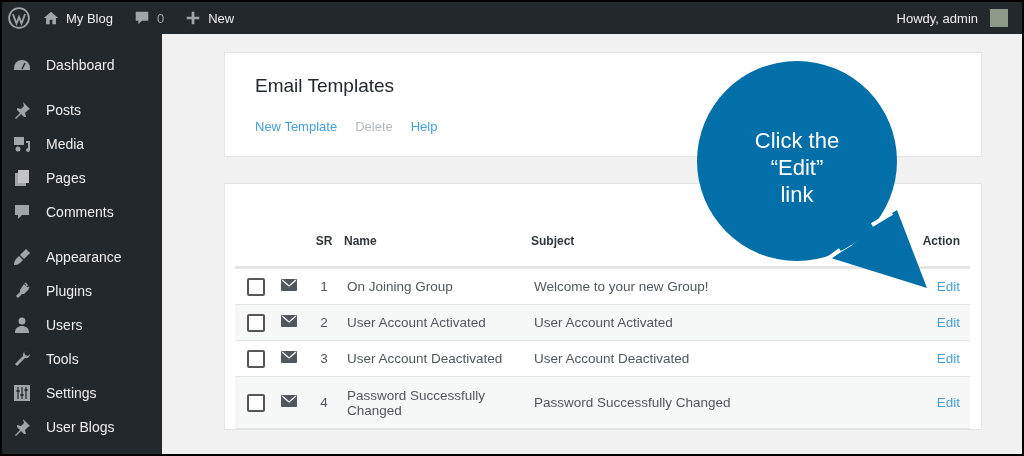 The width and height of the screenshot is (1024, 456). What do you see at coordinates (22, 144) in the screenshot?
I see `media-icon` at bounding box center [22, 144].